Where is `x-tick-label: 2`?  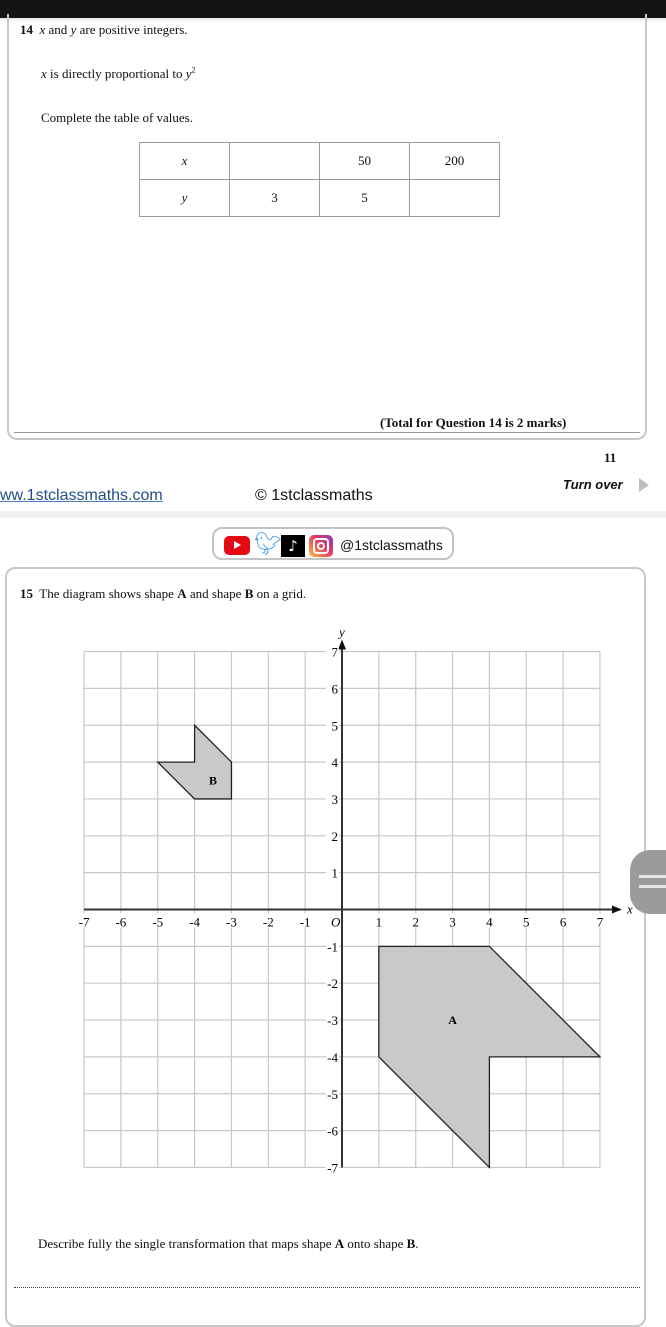 x-tick-label: 2 is located at coordinates (415, 922).